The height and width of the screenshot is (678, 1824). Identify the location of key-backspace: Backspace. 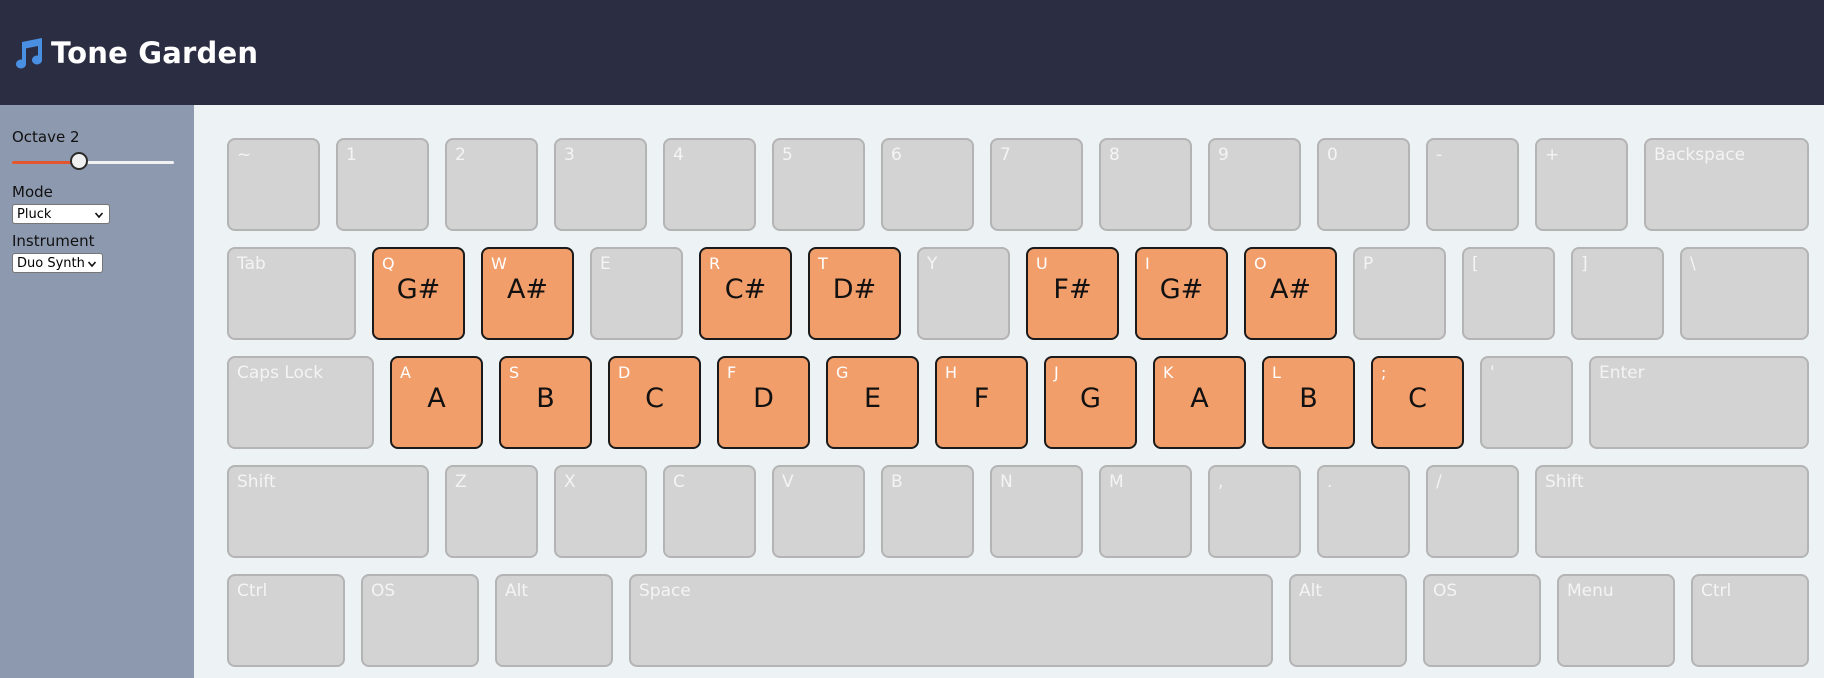
(1726, 184).